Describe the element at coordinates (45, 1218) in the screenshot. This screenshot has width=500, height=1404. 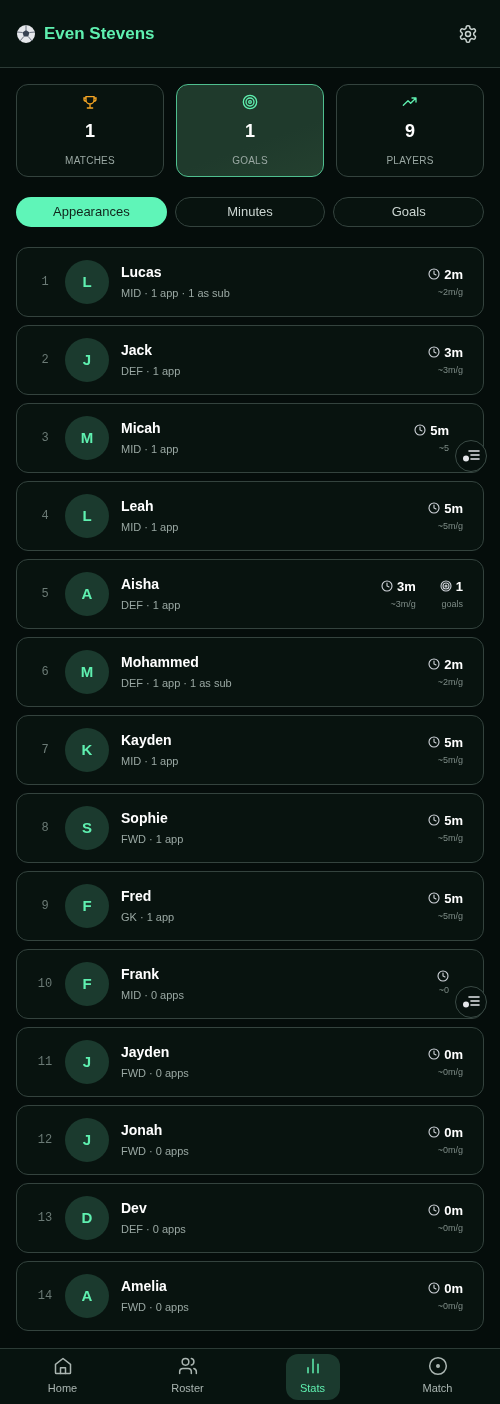
I see `rank-number: 13` at that location.